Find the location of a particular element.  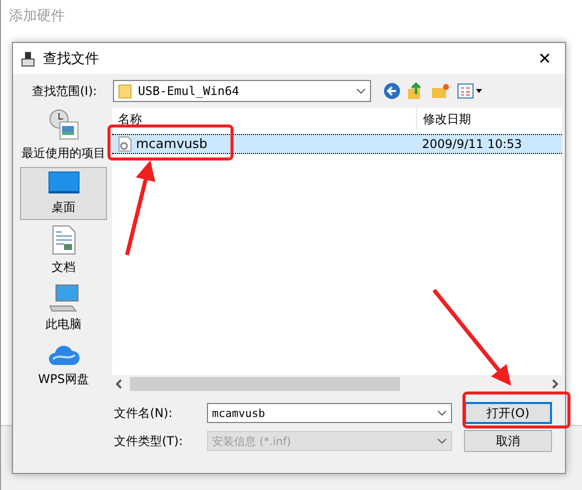

places-item: 此电脑 is located at coordinates (63, 308).